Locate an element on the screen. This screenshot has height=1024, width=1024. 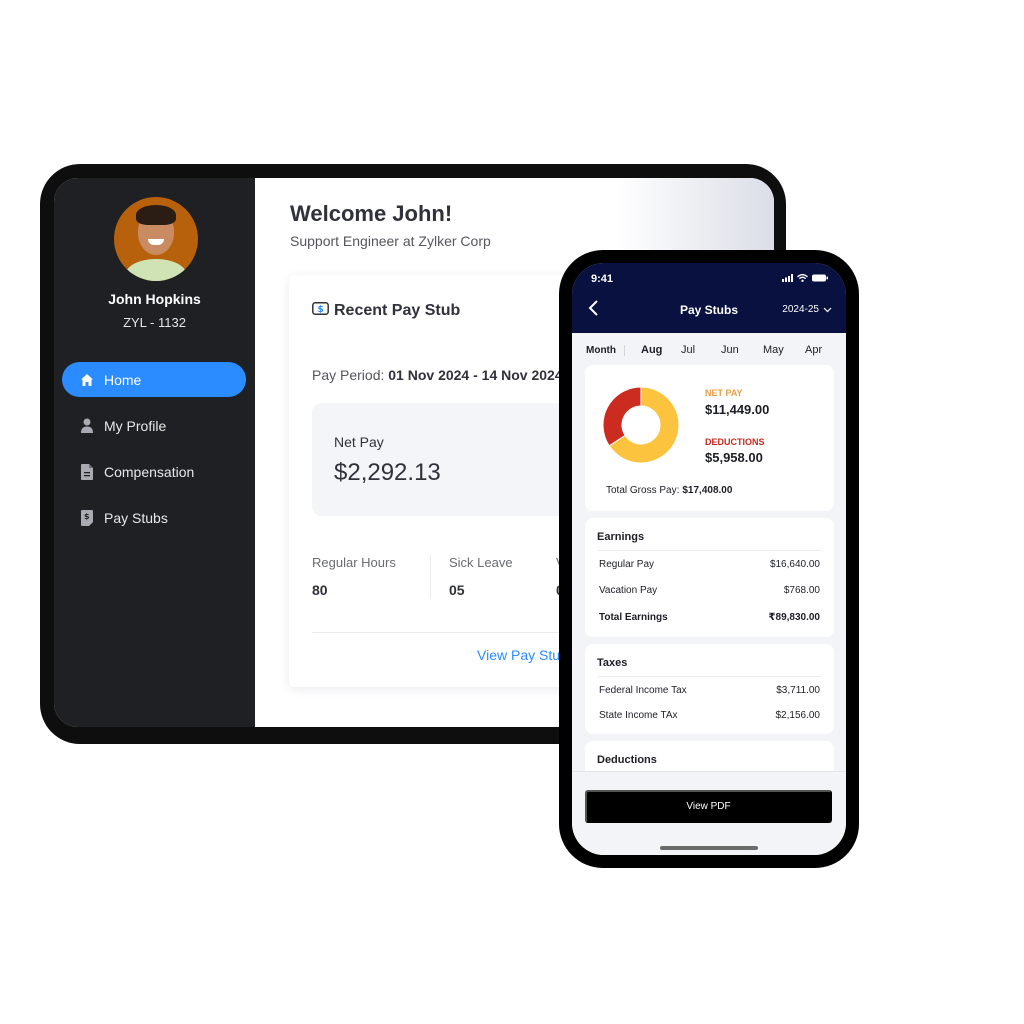
pay-period: Pay Period: 01 Nov 2024 - 14 Nov 2024 is located at coordinates (437, 375).